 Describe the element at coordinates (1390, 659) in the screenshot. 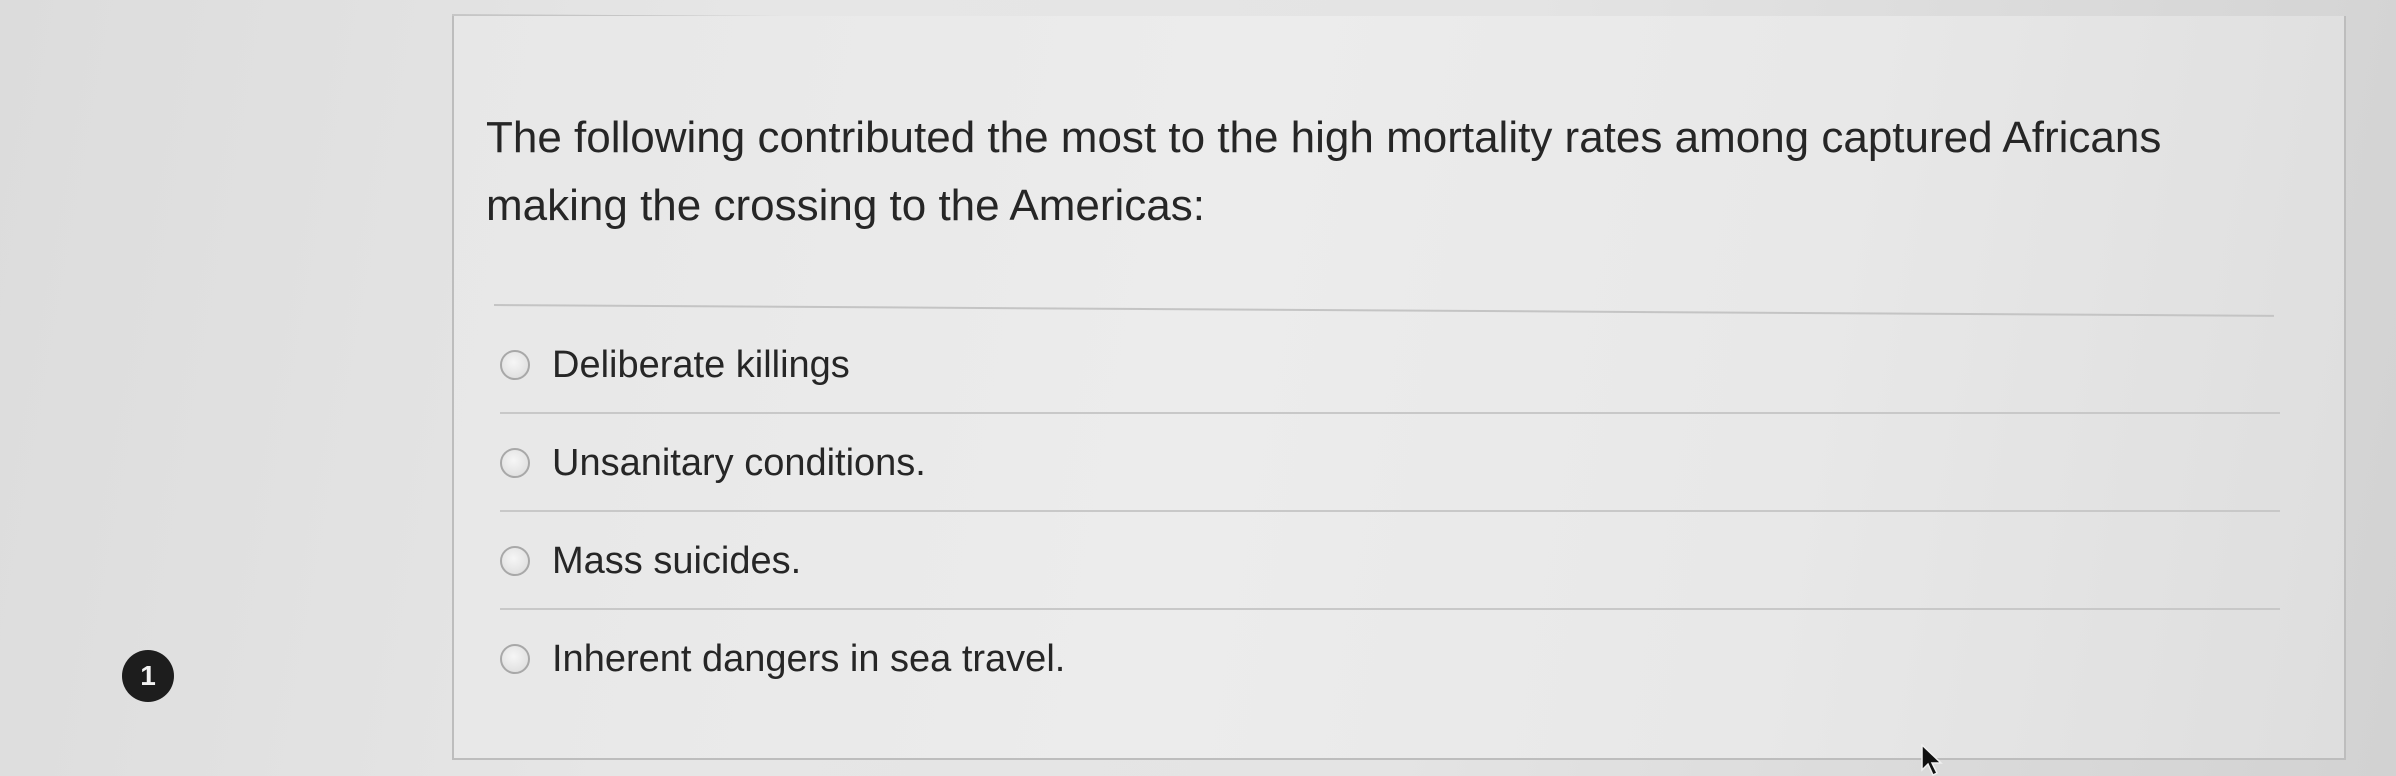

I see `answer-option: Inherent dangers in sea travel.` at that location.